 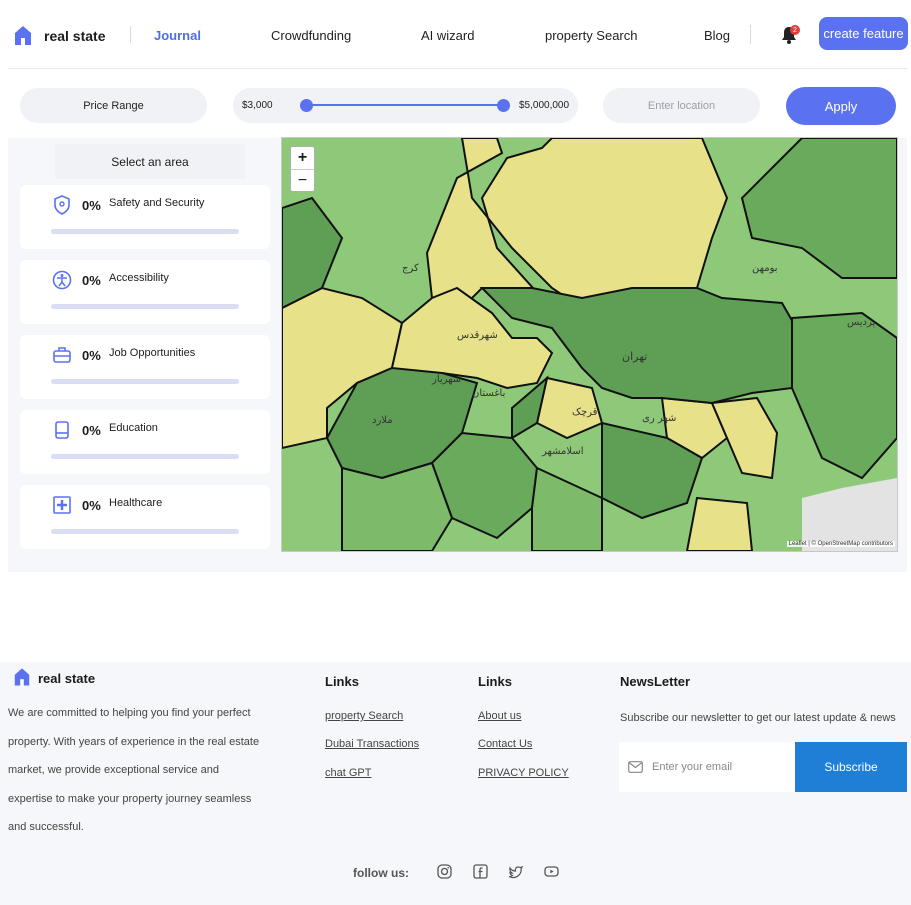 What do you see at coordinates (62, 280) in the screenshot?
I see `accessibility-icon` at bounding box center [62, 280].